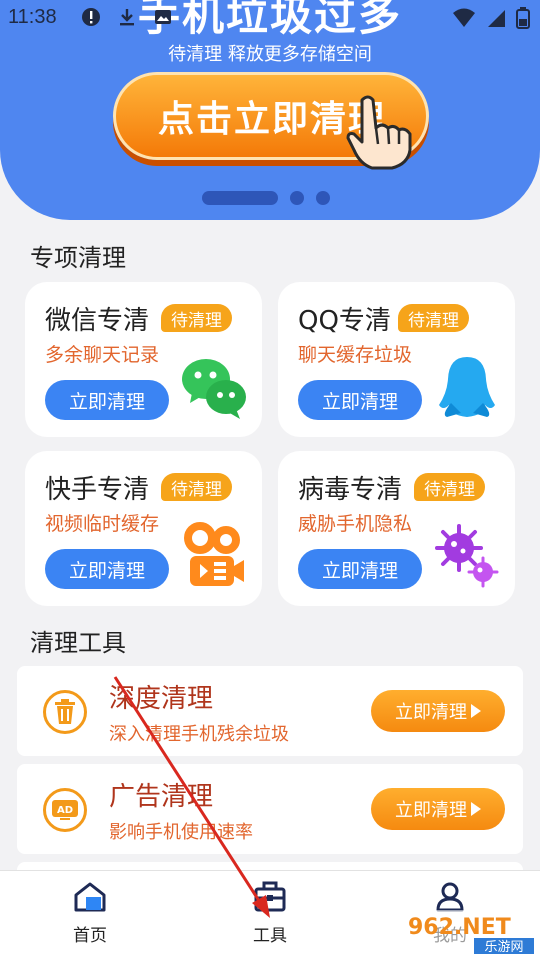 This screenshot has width=540, height=960. What do you see at coordinates (97, 321) in the screenshot?
I see `card-name: 微信专清` at bounding box center [97, 321].